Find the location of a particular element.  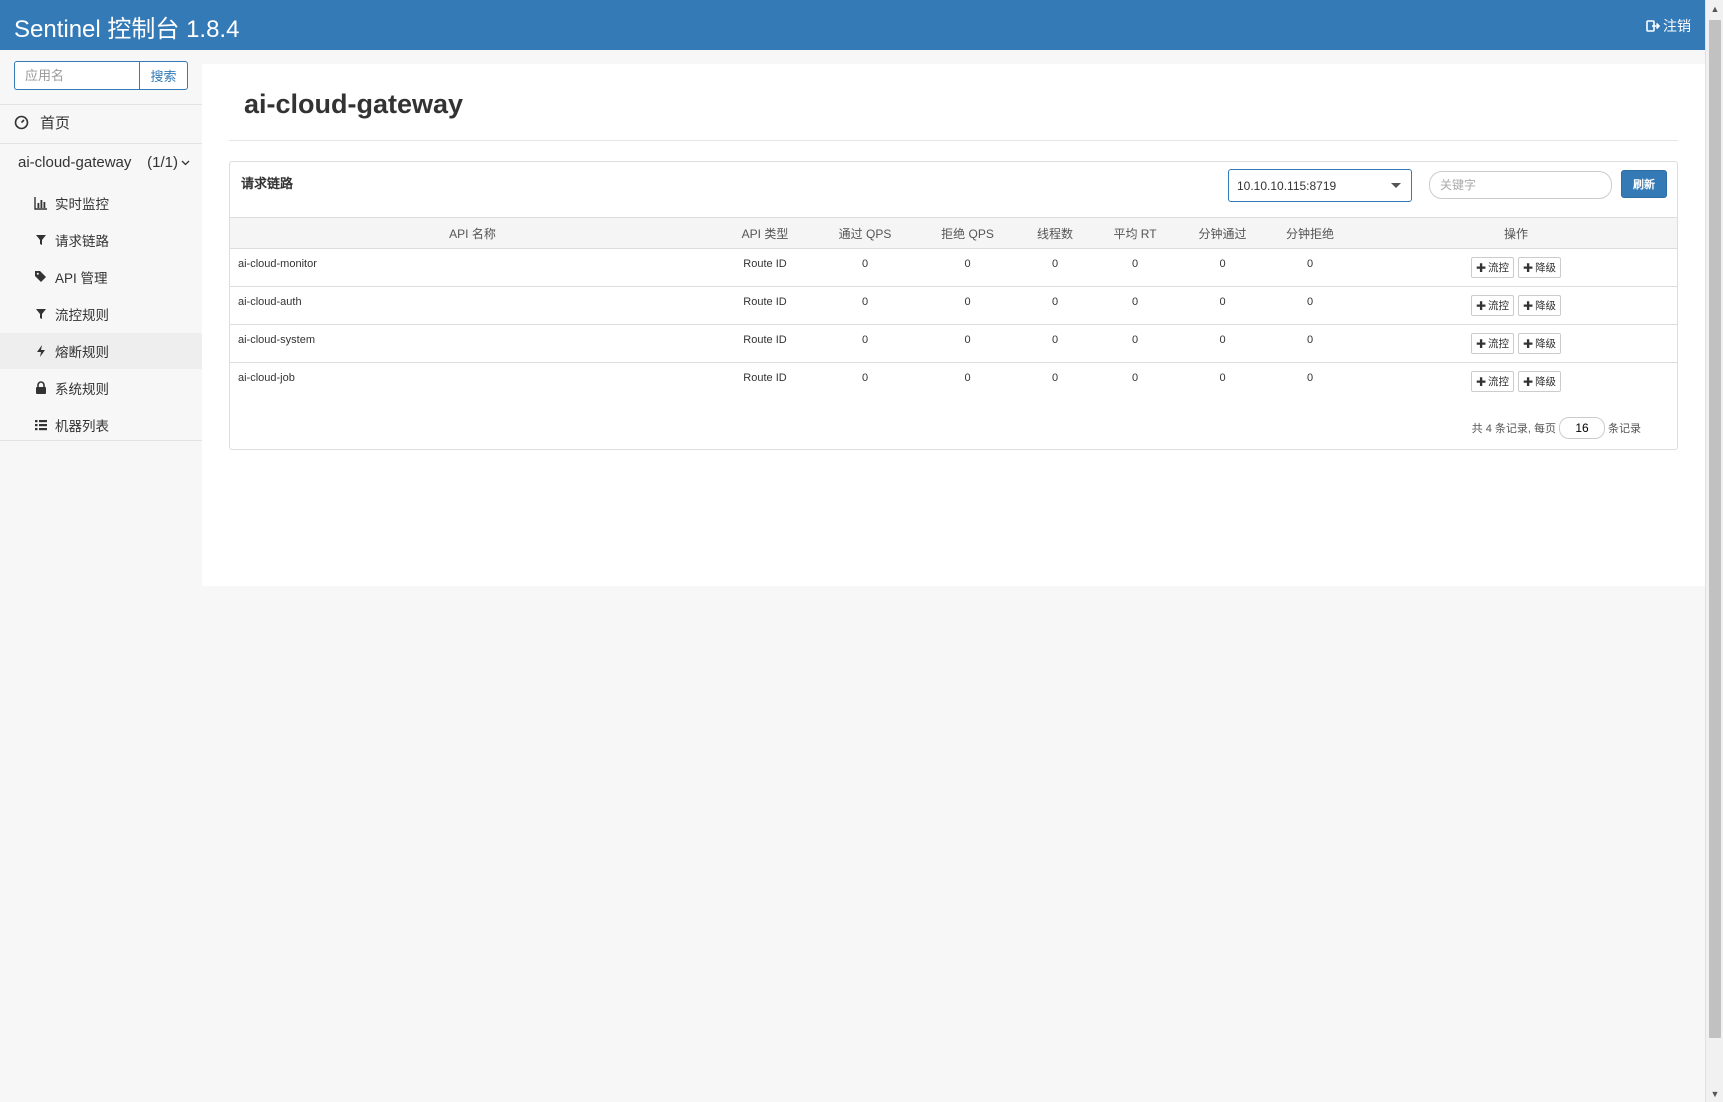

keyword-input is located at coordinates (1520, 185).